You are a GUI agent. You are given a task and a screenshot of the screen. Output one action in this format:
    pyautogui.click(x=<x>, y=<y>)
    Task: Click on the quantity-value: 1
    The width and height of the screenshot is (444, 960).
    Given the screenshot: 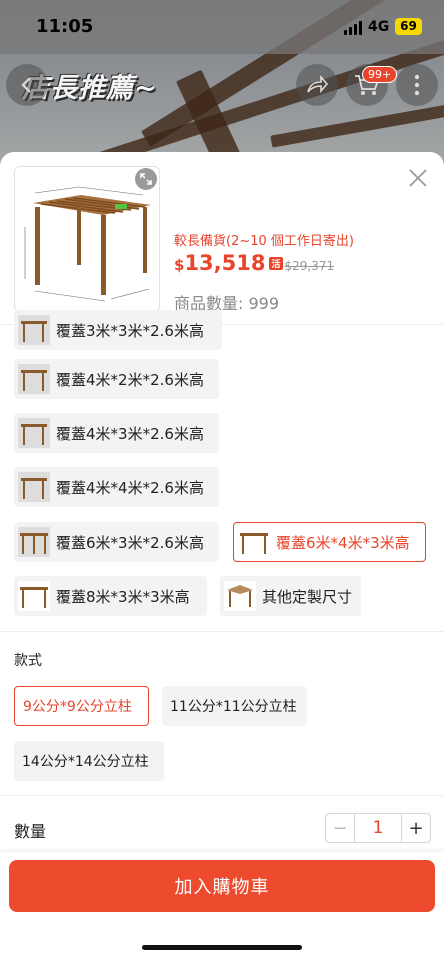 What is the action you would take?
    pyautogui.click(x=378, y=828)
    